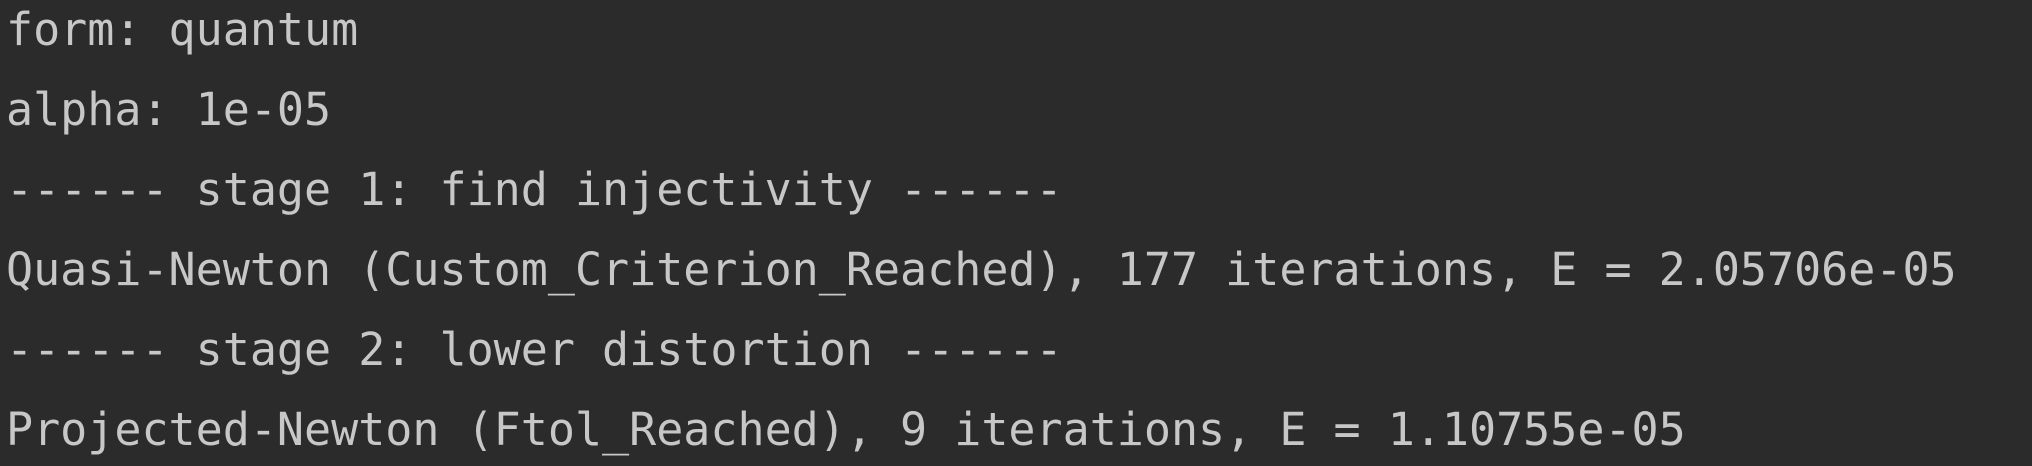 The height and width of the screenshot is (466, 2032). I want to click on console-line-stage2-header: ------ stage 2: lower distortion ------, so click(534, 349).